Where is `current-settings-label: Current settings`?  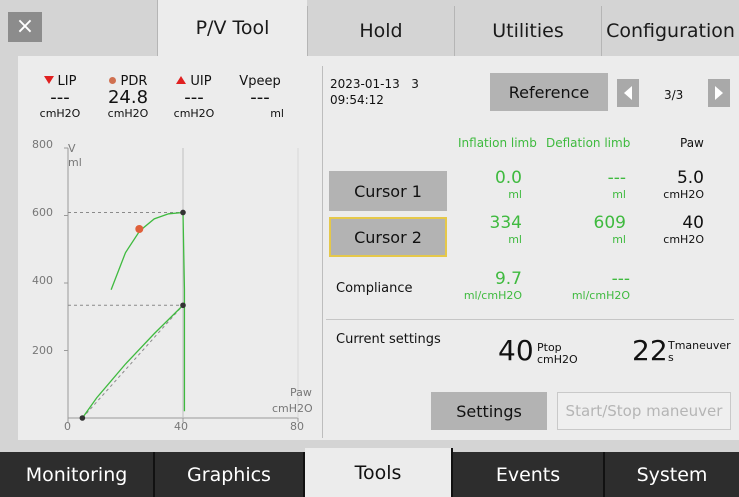
current-settings-label: Current settings is located at coordinates (388, 339).